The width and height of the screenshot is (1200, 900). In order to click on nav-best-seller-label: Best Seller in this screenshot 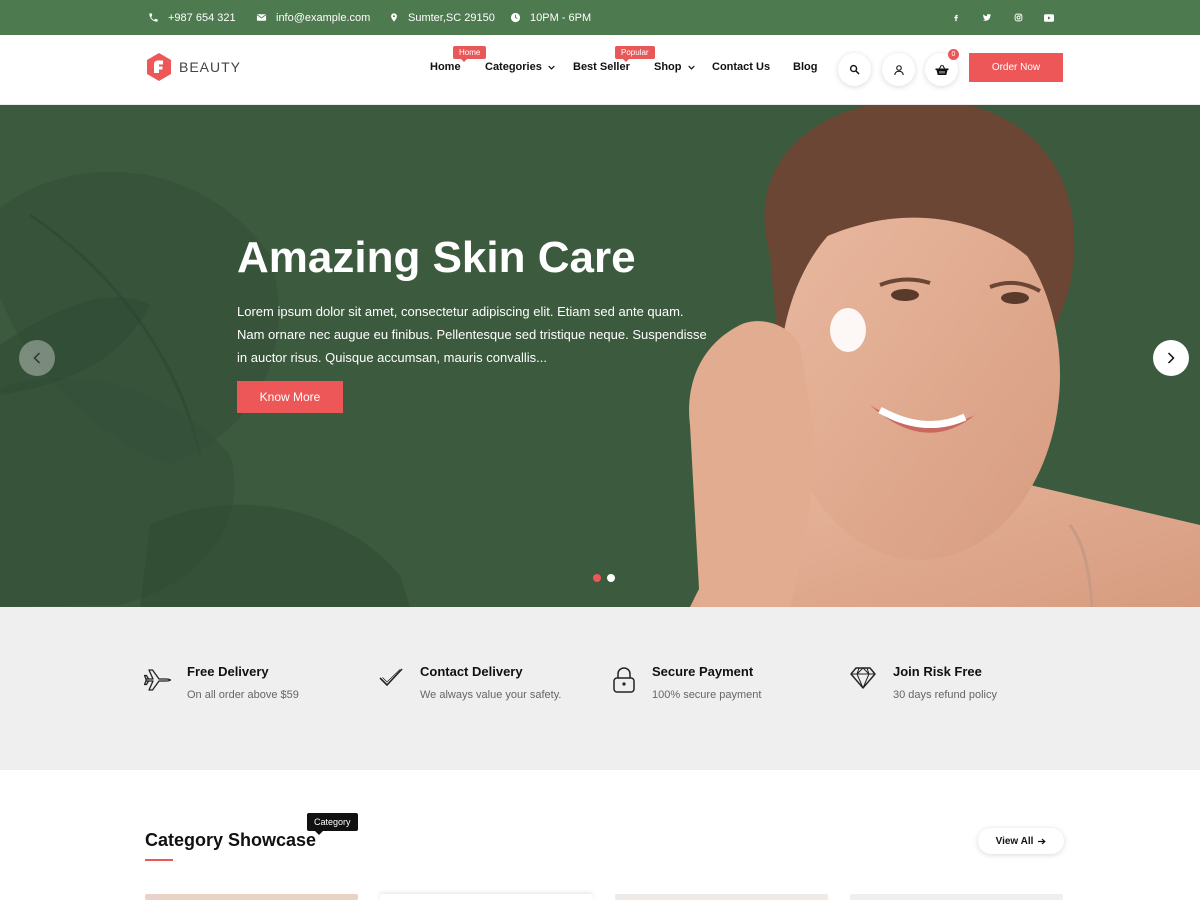, I will do `click(601, 67)`.